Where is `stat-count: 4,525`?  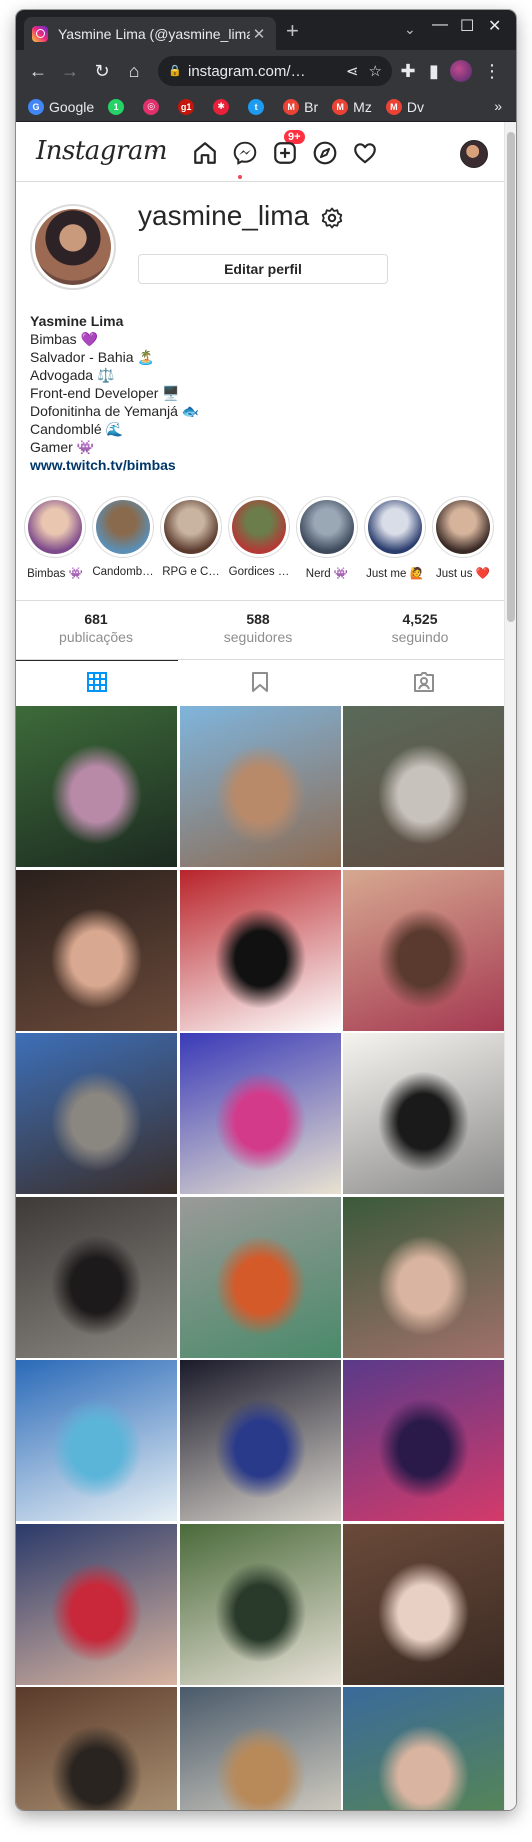 stat-count: 4,525 is located at coordinates (420, 619).